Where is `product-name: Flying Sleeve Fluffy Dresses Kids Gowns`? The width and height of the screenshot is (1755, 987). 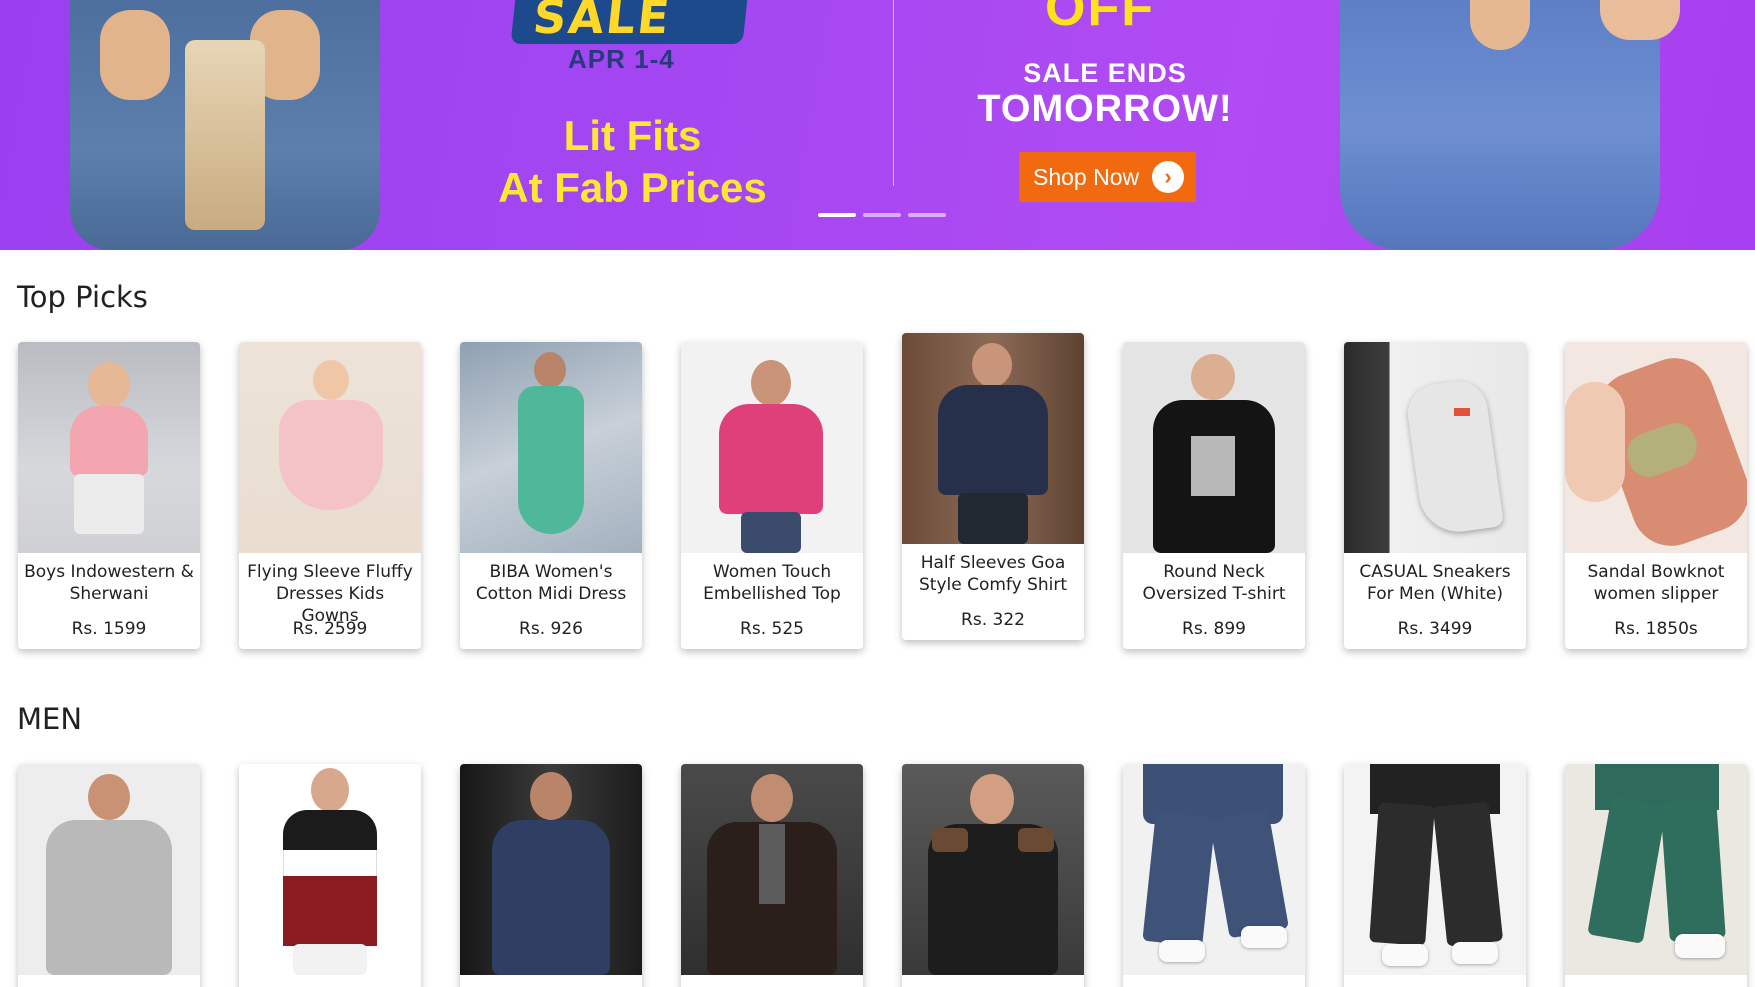 product-name: Flying Sleeve Fluffy Dresses Kids Gowns is located at coordinates (330, 594).